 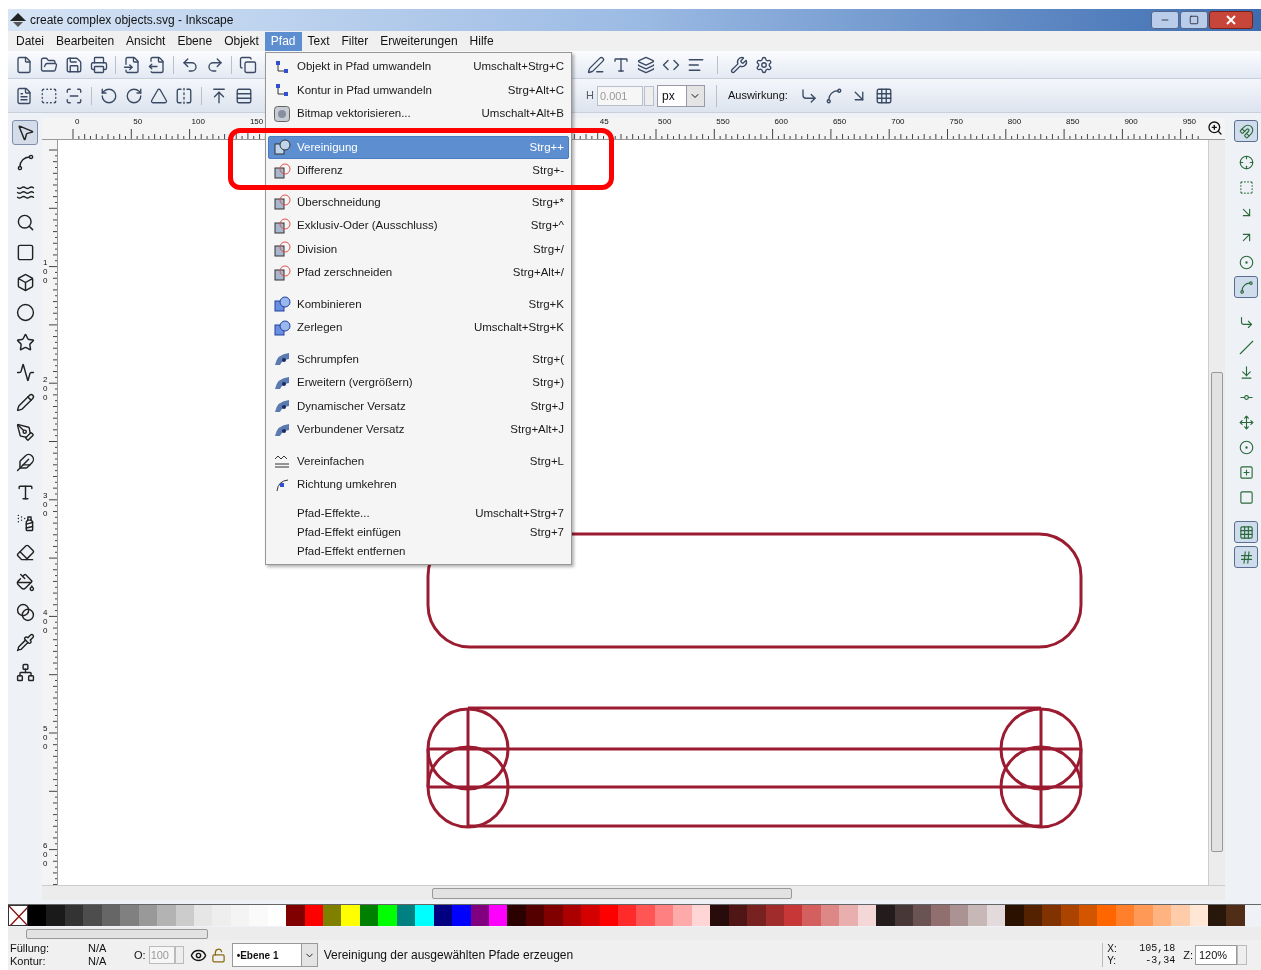 I want to click on menu-item: Schrumpfen Strg+(, so click(x=418, y=359).